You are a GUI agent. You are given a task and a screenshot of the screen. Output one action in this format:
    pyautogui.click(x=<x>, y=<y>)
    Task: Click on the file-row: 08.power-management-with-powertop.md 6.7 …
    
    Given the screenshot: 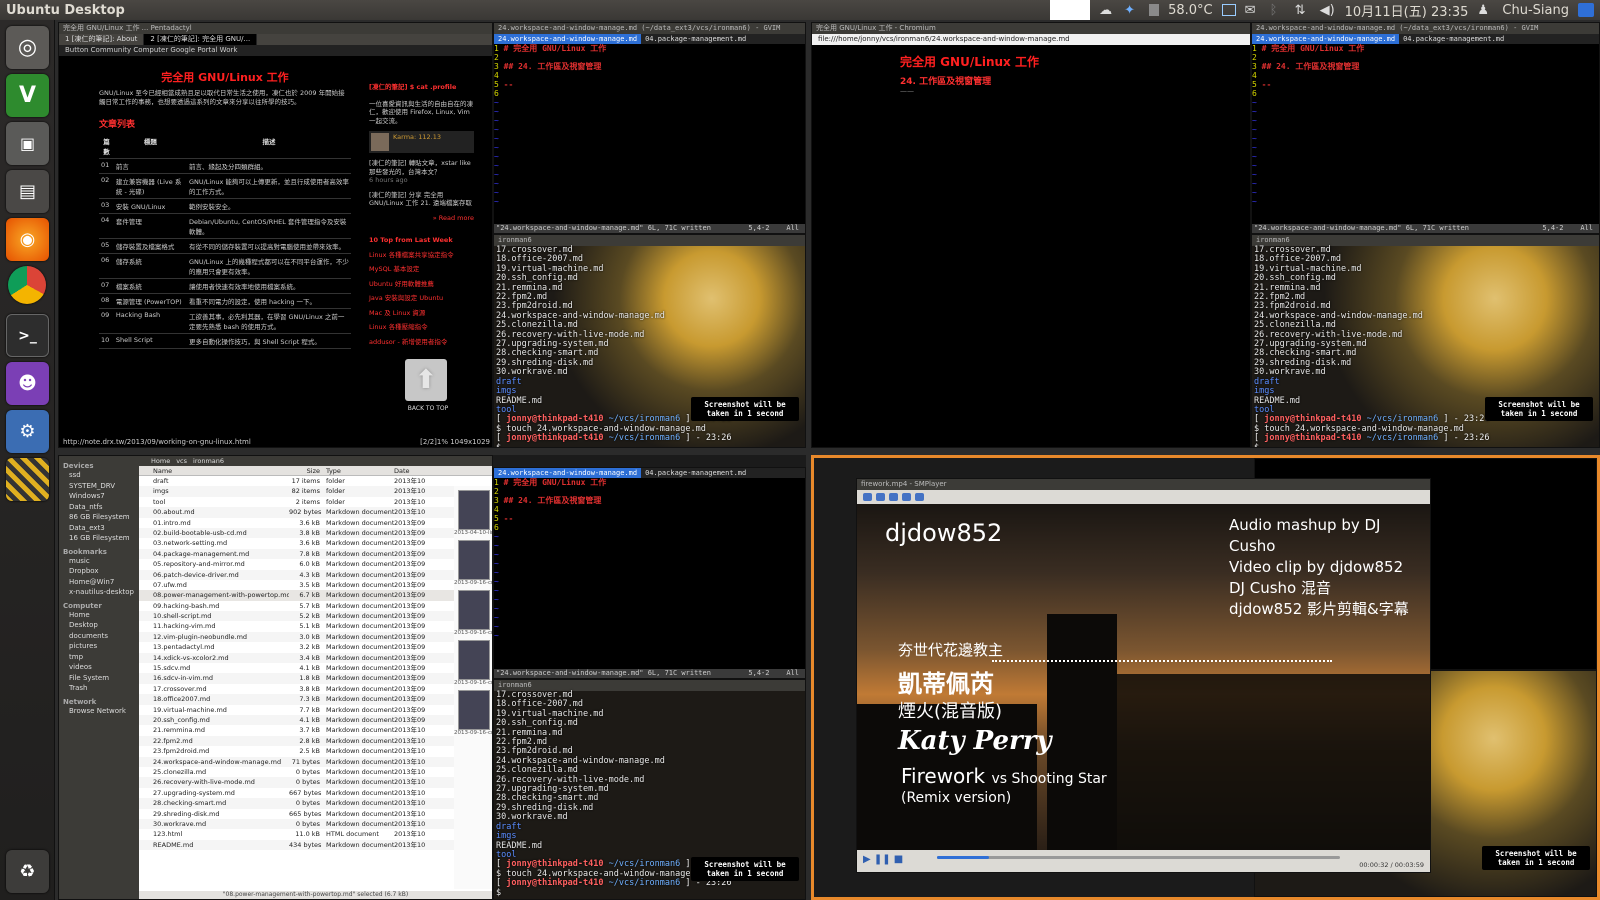 What is the action you would take?
    pyautogui.click(x=315, y=595)
    